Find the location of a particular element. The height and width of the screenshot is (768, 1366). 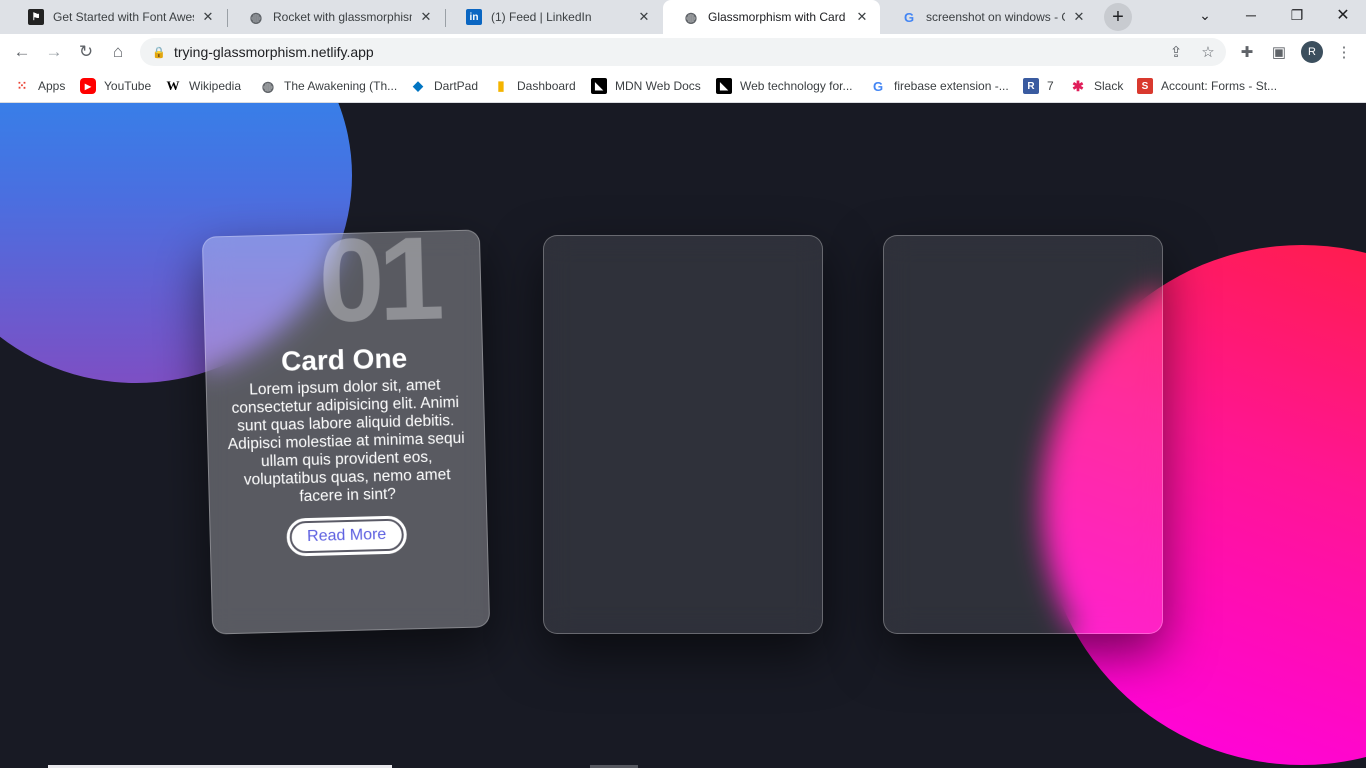

tab-search-chevron-icon: ⌄ is located at coordinates (1205, 15).